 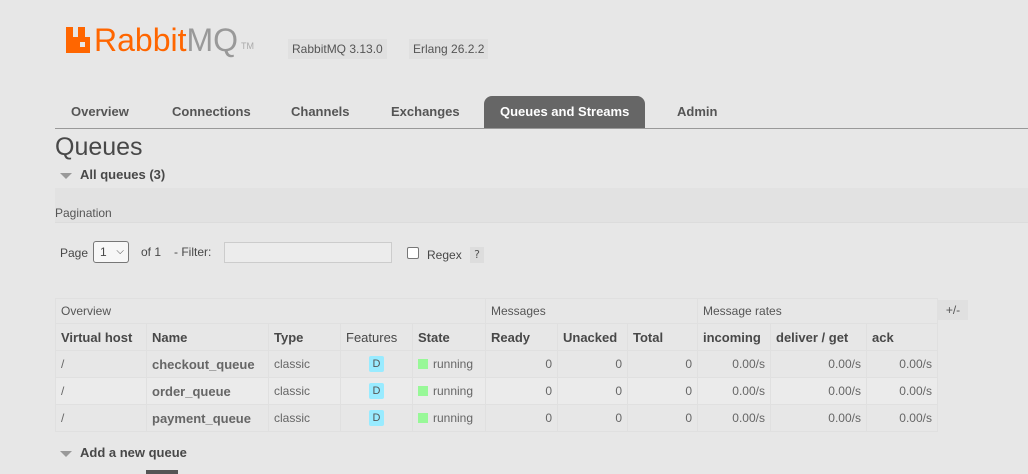 What do you see at coordinates (413, 253) in the screenshot?
I see `regex-checkbox` at bounding box center [413, 253].